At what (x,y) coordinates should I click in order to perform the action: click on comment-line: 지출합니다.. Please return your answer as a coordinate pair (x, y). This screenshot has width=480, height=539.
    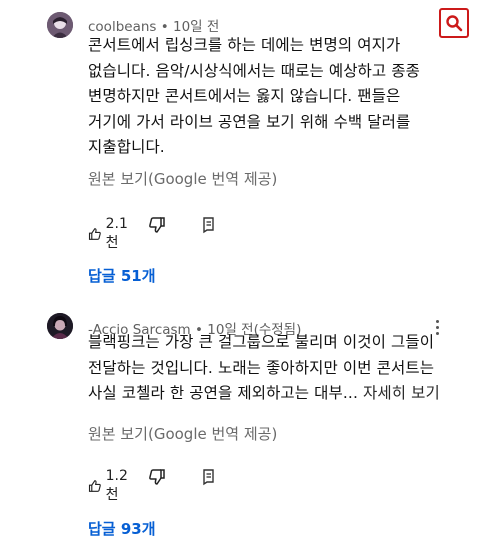
    Looking at the image, I should click on (126, 147).